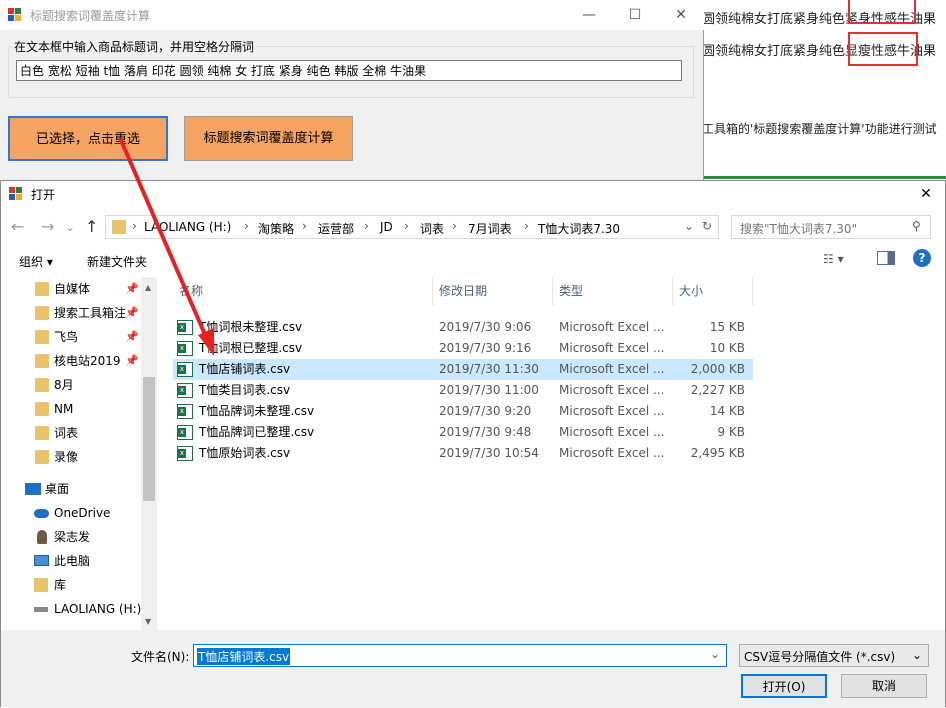 The width and height of the screenshot is (946, 708). Describe the element at coordinates (349, 70) in the screenshot. I see `keywords-input` at that location.